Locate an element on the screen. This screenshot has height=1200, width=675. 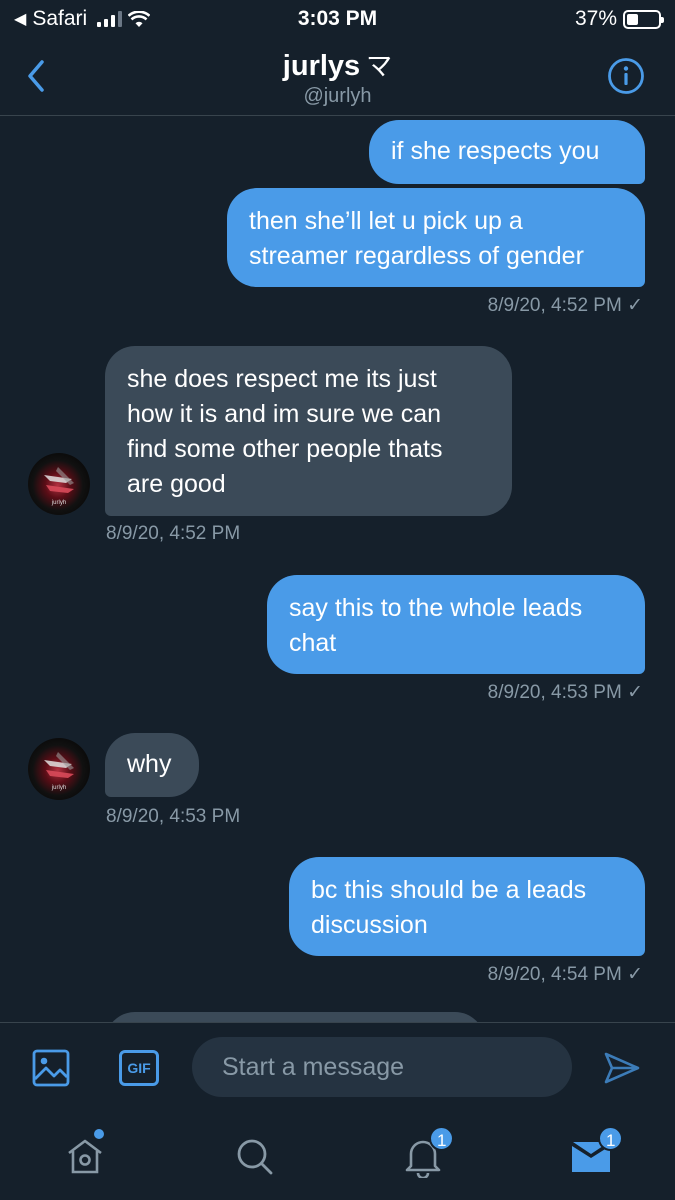
battery-indicator: 37% is located at coordinates (619, 19).